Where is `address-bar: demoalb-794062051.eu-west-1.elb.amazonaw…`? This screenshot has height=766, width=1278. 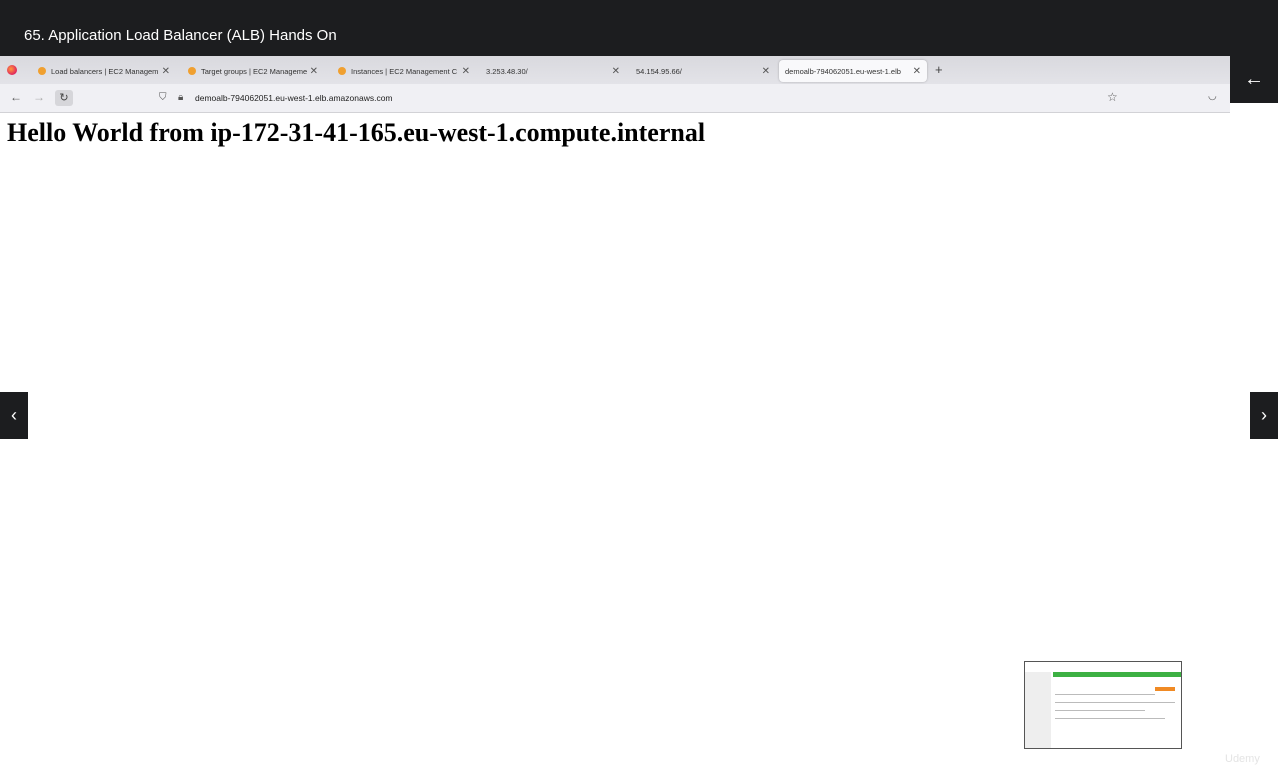 address-bar: demoalb-794062051.eu-west-1.elb.amazonaw… is located at coordinates (294, 98).